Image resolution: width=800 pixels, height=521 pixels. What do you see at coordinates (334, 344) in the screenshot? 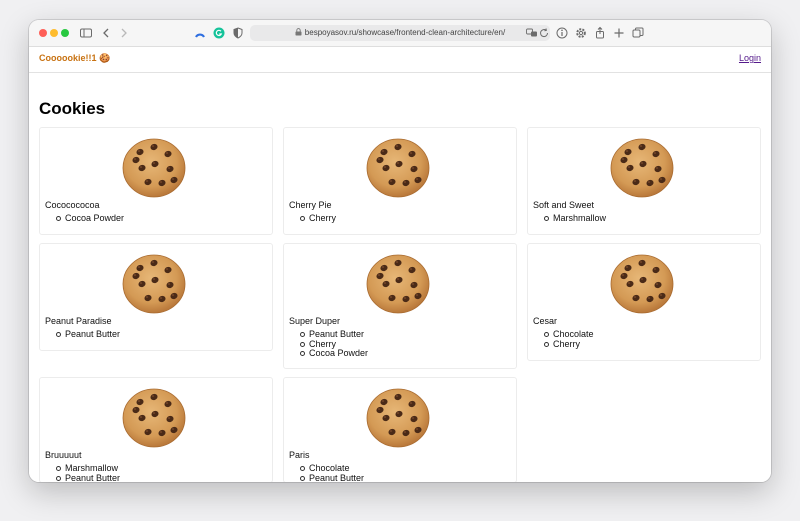
I see `ingredient-list: Peanut Butter Cherry Cocoa Powder` at bounding box center [334, 344].